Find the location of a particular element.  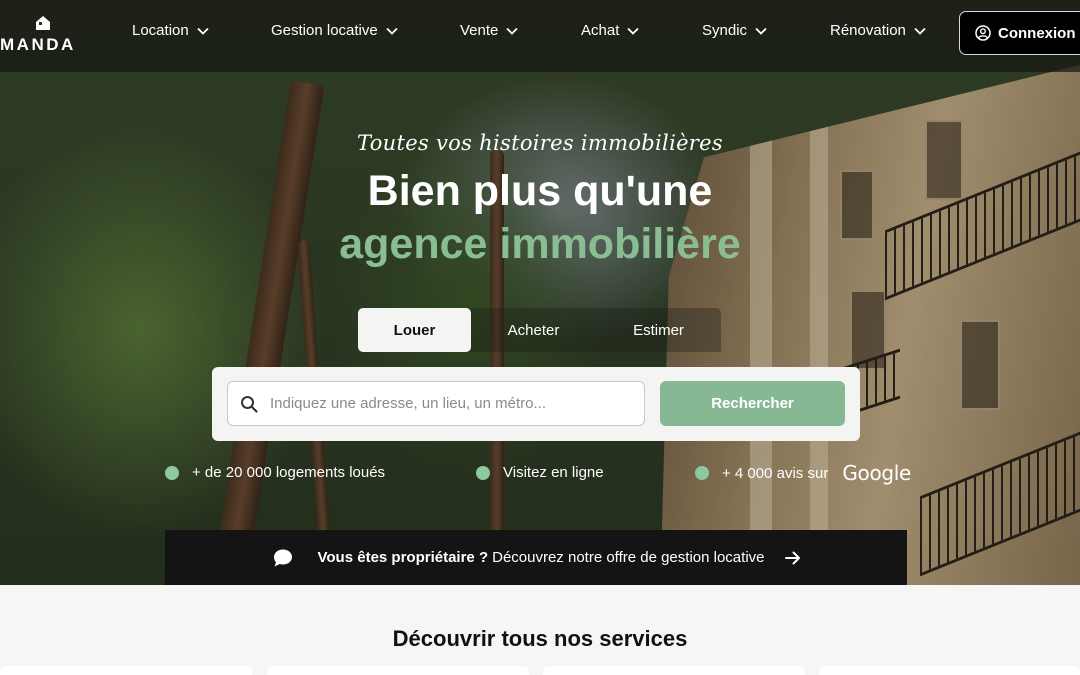

nav-label: Syndic is located at coordinates (725, 30).